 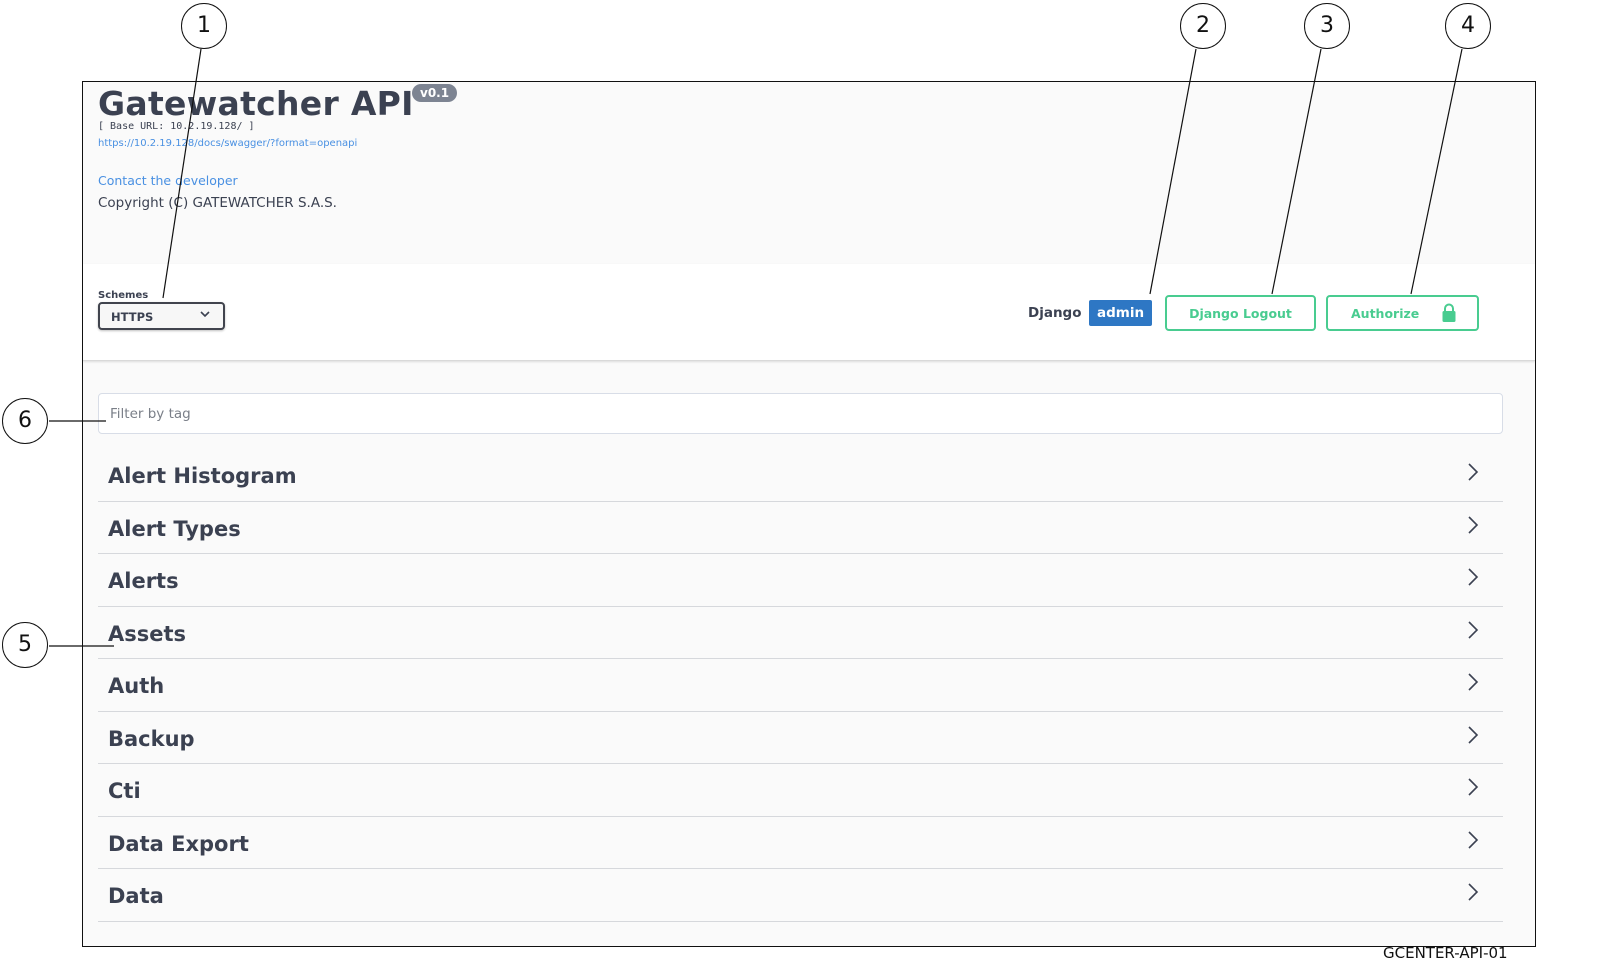 What do you see at coordinates (800, 895) in the screenshot?
I see `tag-section-data: Data` at bounding box center [800, 895].